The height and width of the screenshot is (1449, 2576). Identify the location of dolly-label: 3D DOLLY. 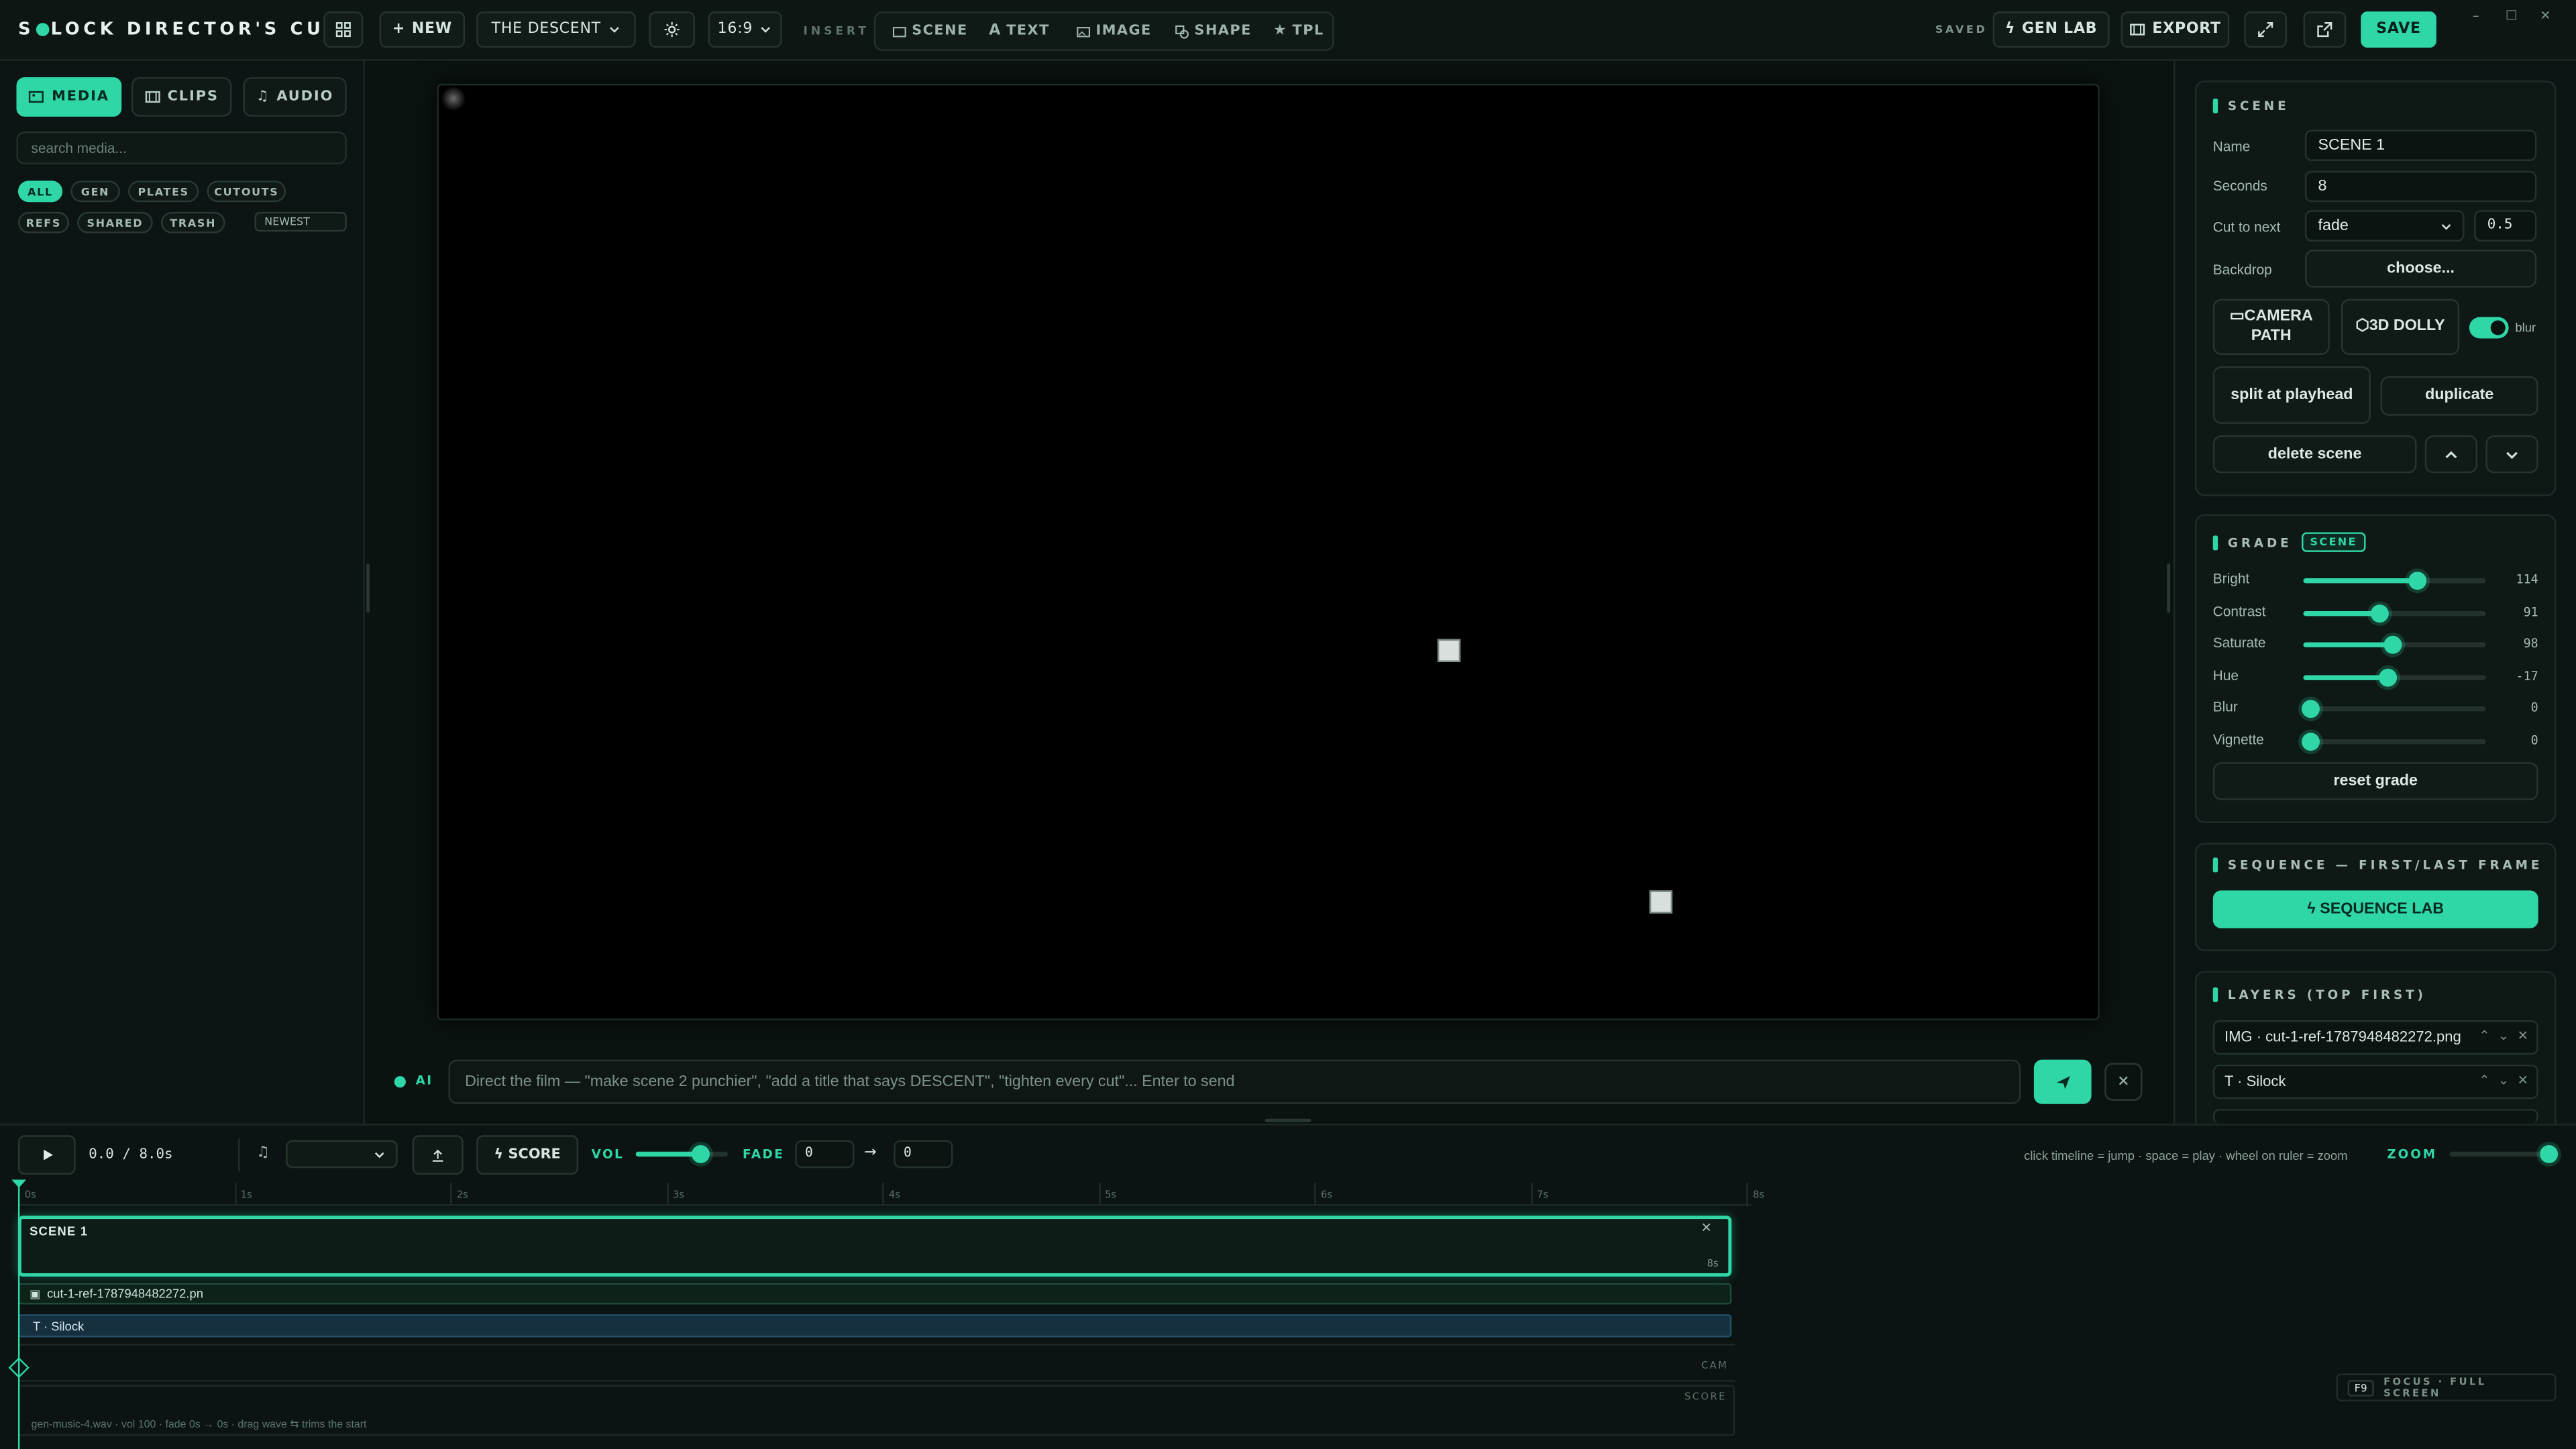
(2407, 326).